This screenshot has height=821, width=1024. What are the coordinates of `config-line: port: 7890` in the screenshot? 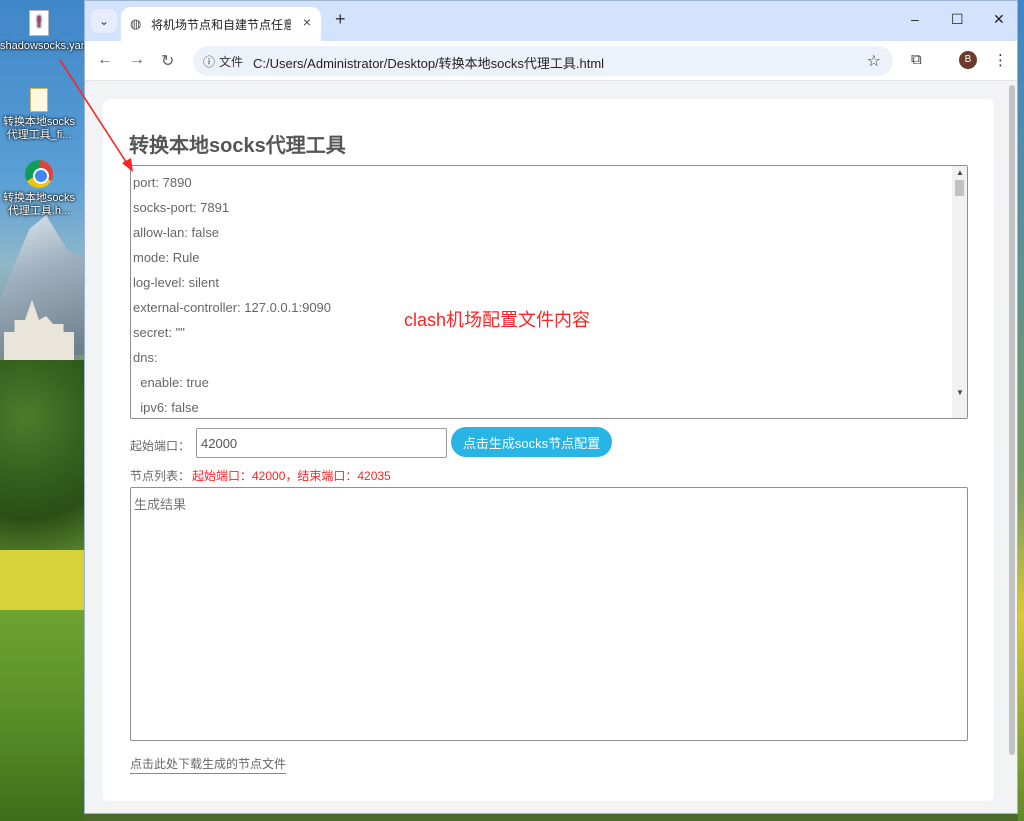 It's located at (162, 182).